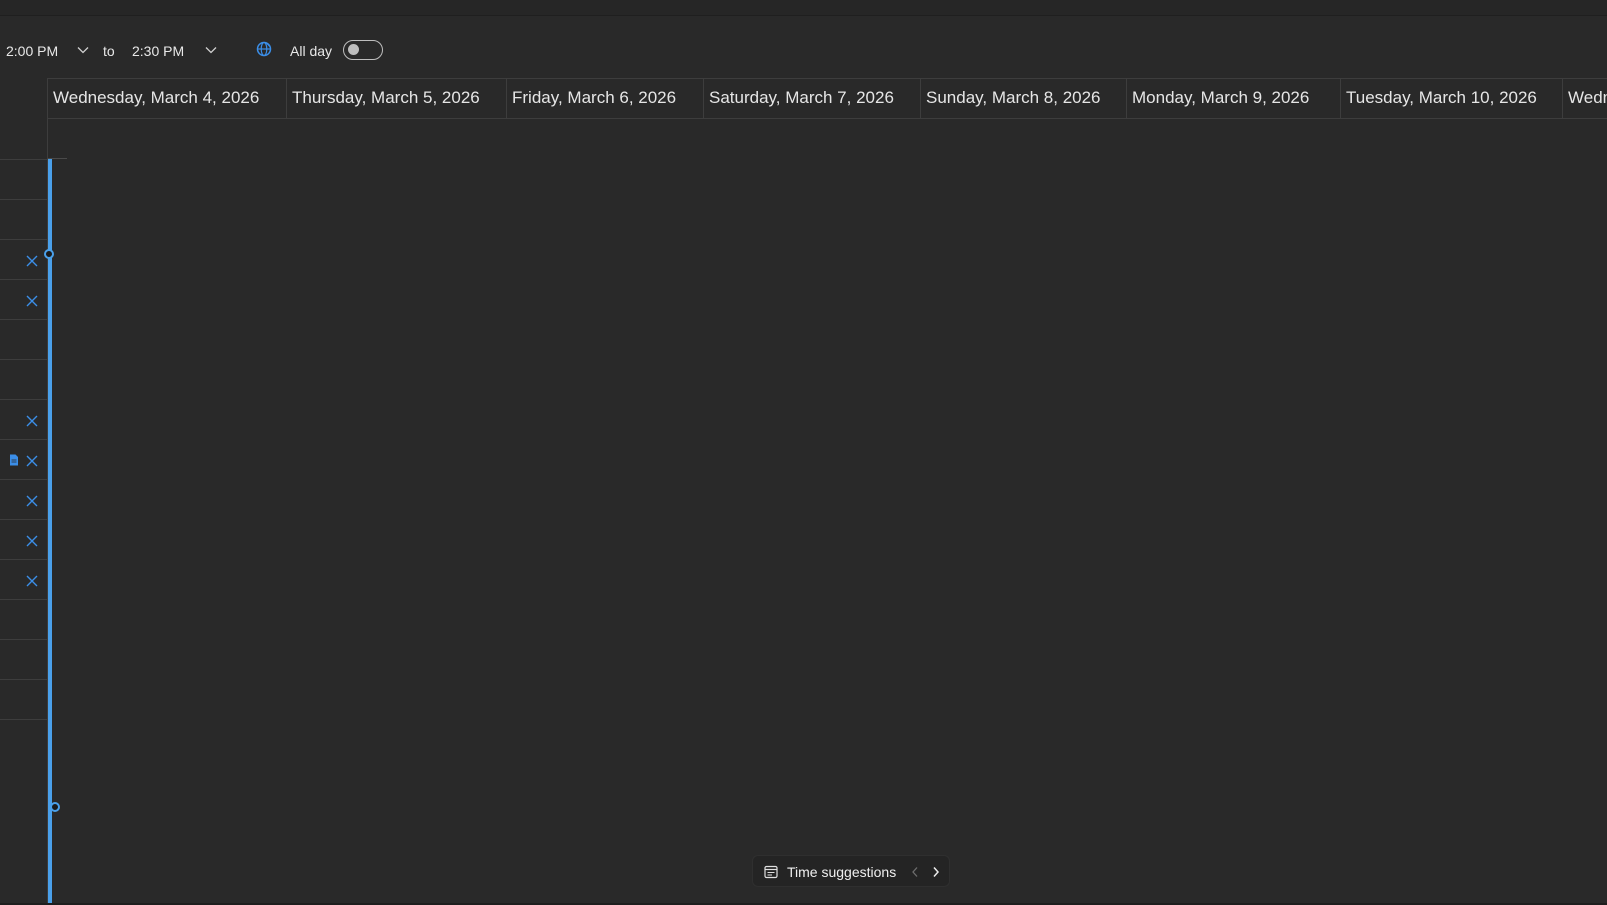 This screenshot has width=1607, height=905. Describe the element at coordinates (1587, 97) in the screenshot. I see `day-header-wednesday-march-11: Wedn` at that location.